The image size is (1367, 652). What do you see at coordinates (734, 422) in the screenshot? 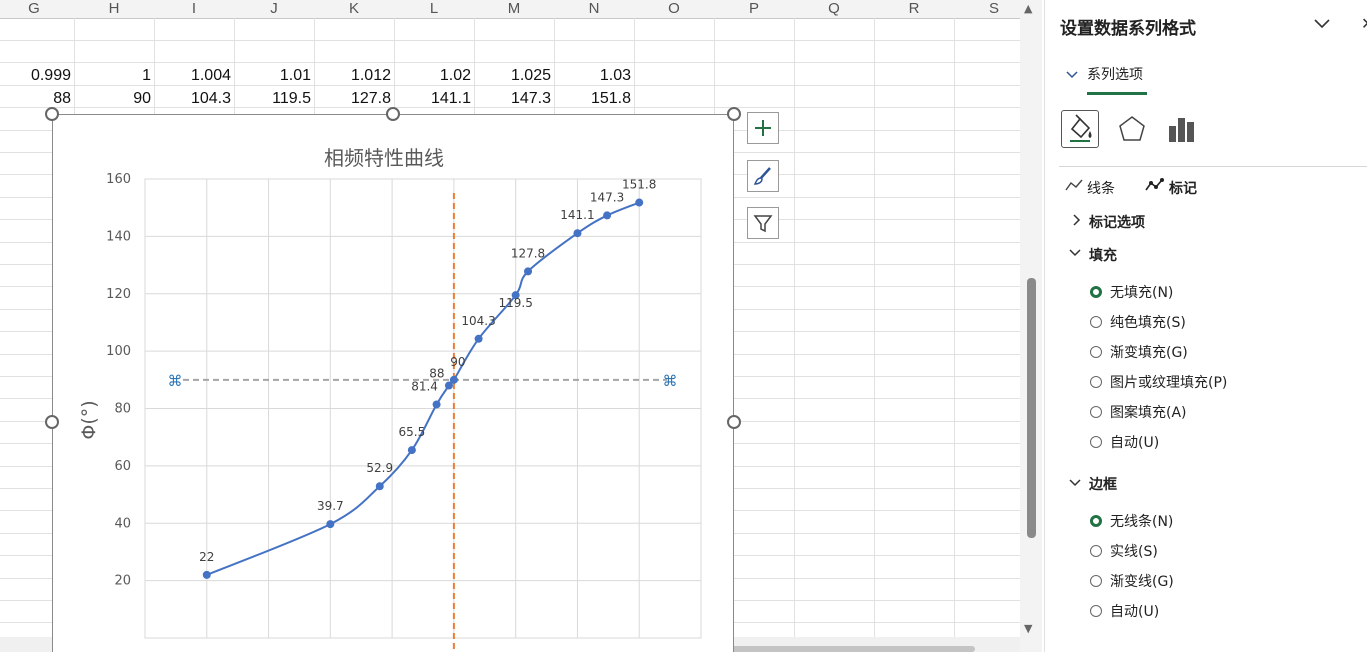
I see `resize-handle-middle-right` at bounding box center [734, 422].